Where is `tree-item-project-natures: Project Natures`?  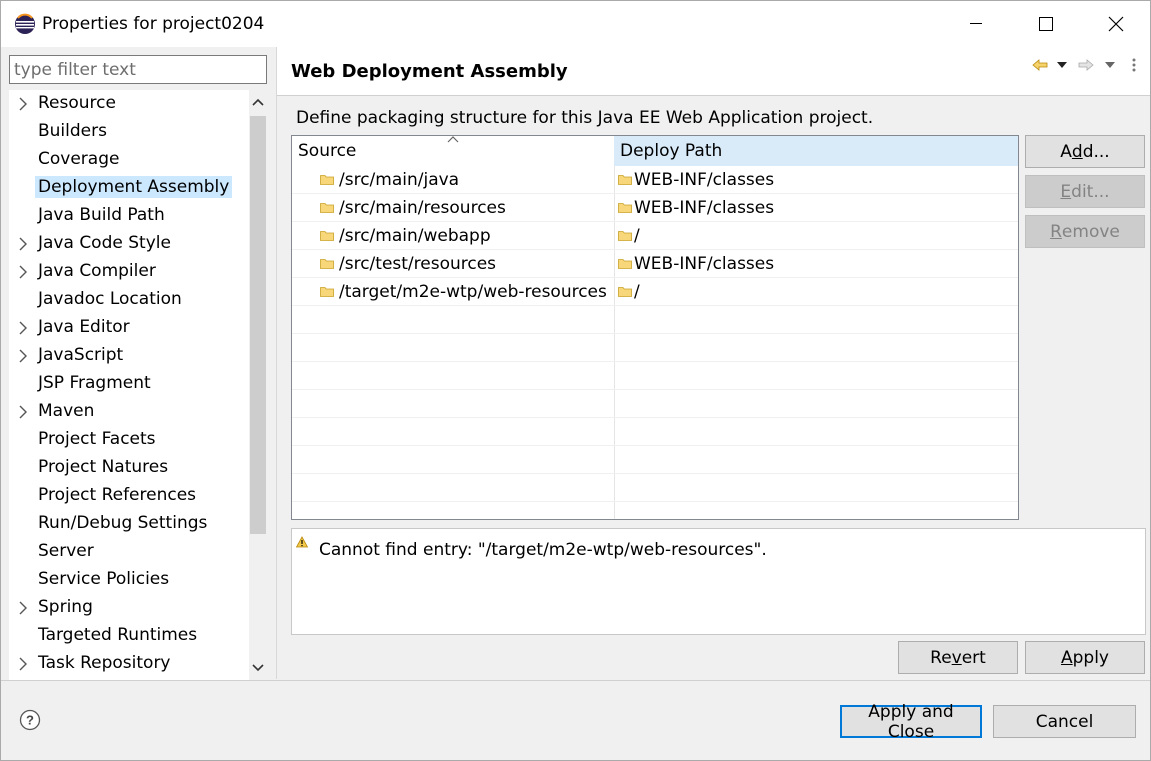 tree-item-project-natures: Project Natures is located at coordinates (129, 468).